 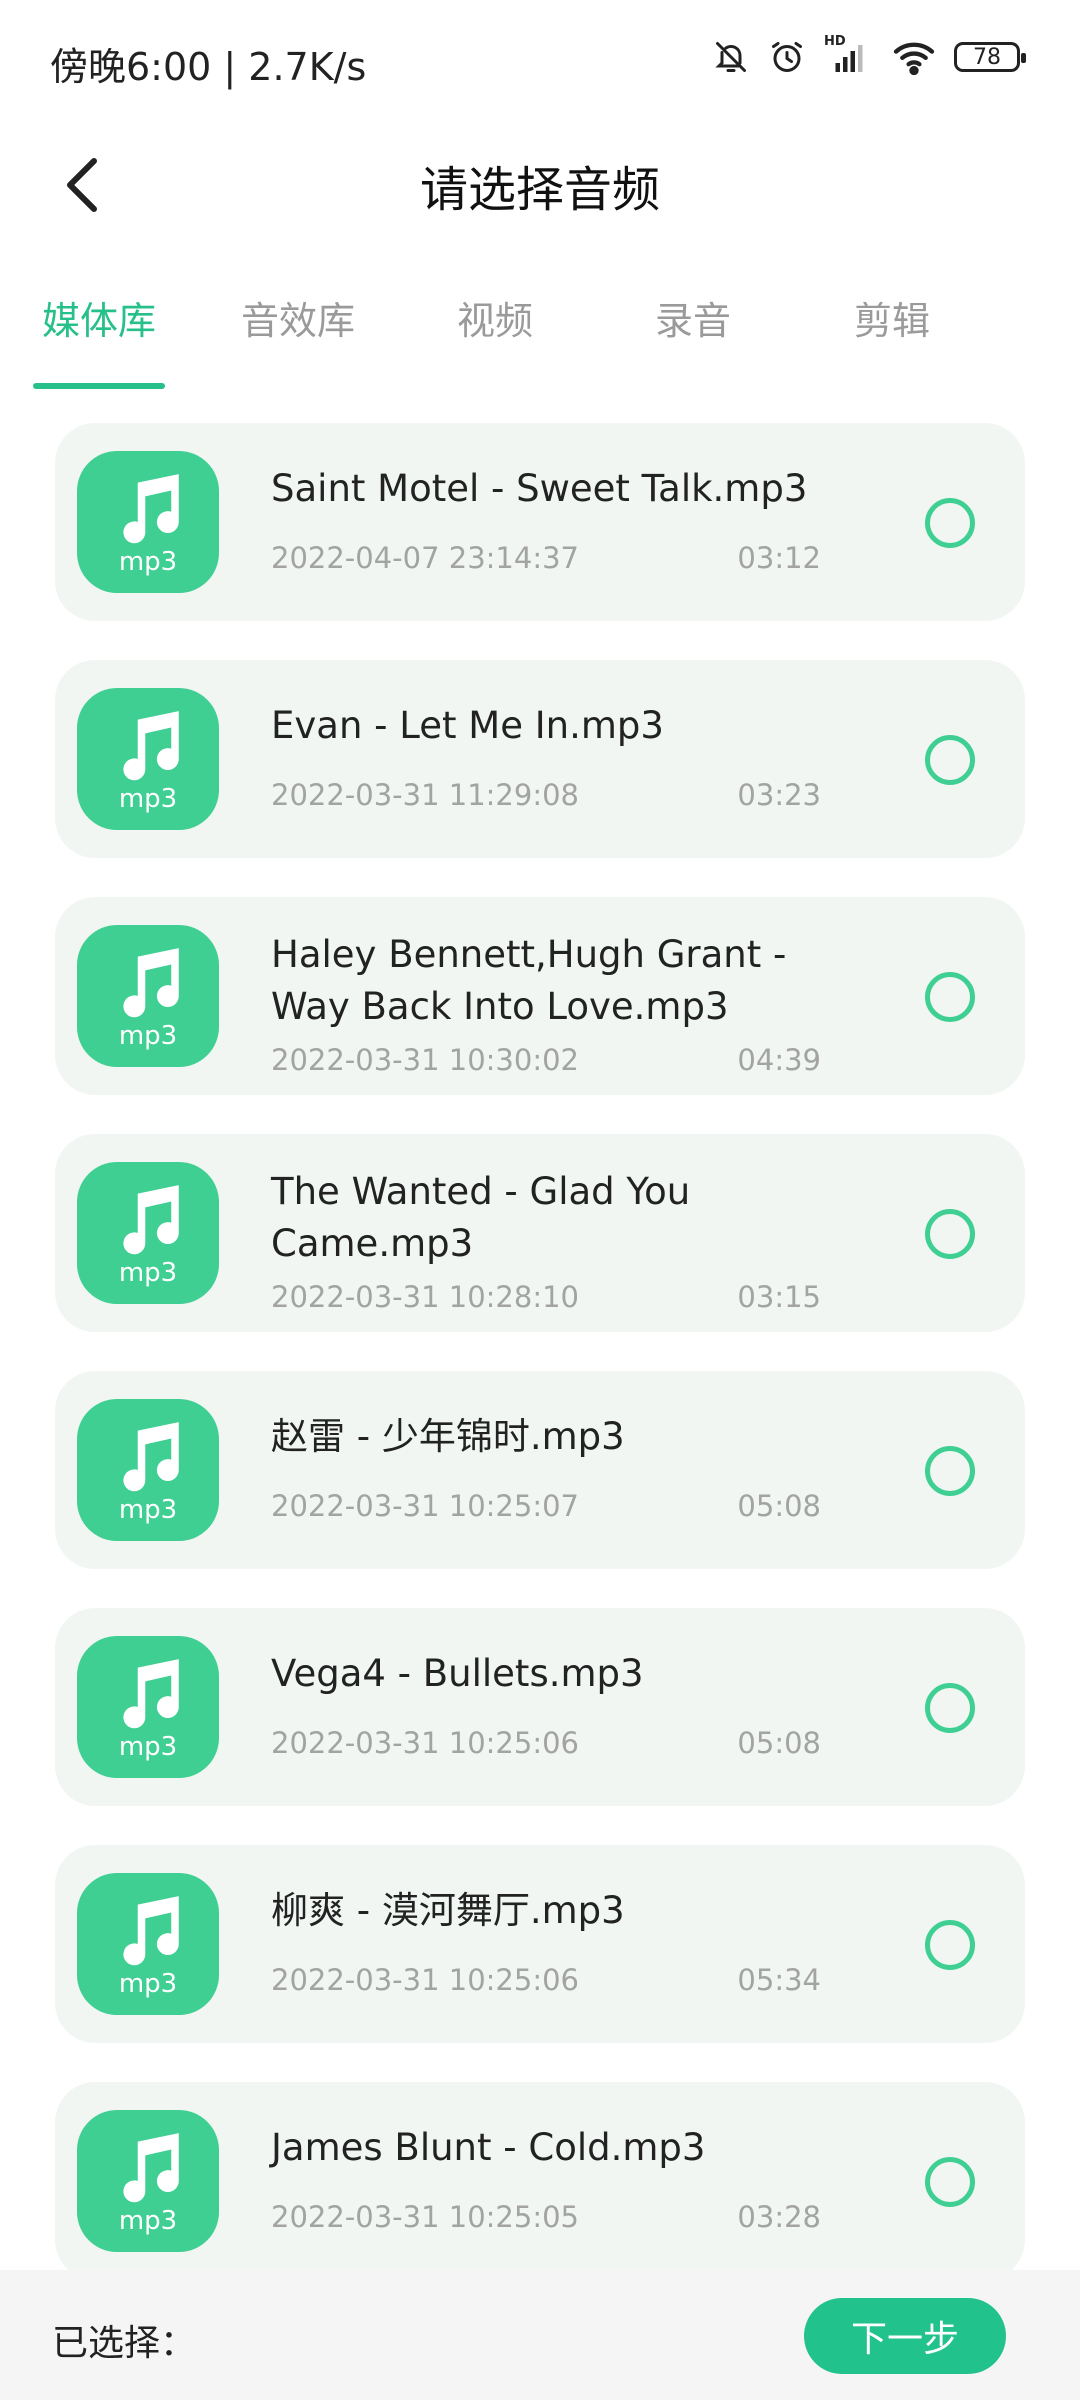 What do you see at coordinates (425, 558) in the screenshot?
I see `audio-date: 2022-04-07 23:14:37` at bounding box center [425, 558].